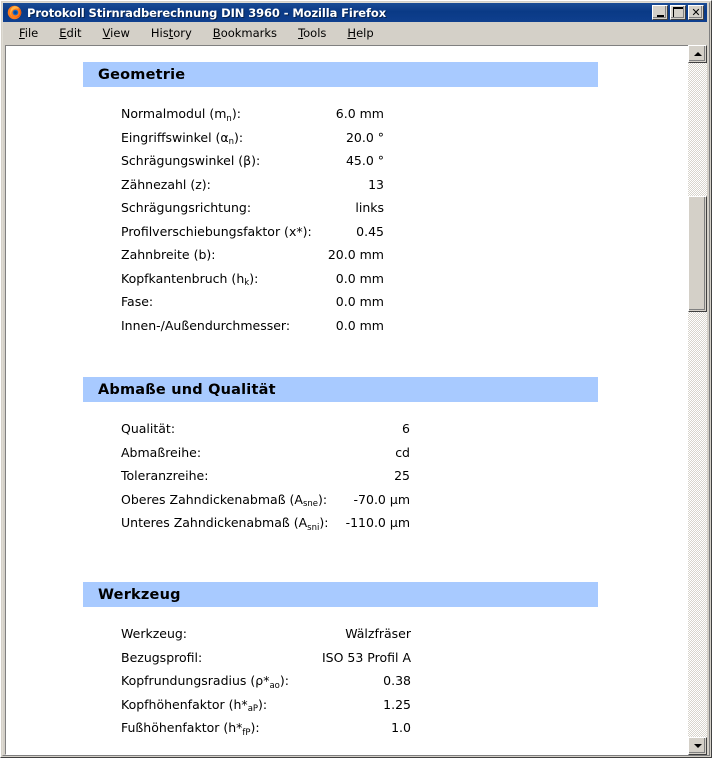 The height and width of the screenshot is (758, 712). What do you see at coordinates (406, 428) in the screenshot?
I see `parameter-value: 6` at bounding box center [406, 428].